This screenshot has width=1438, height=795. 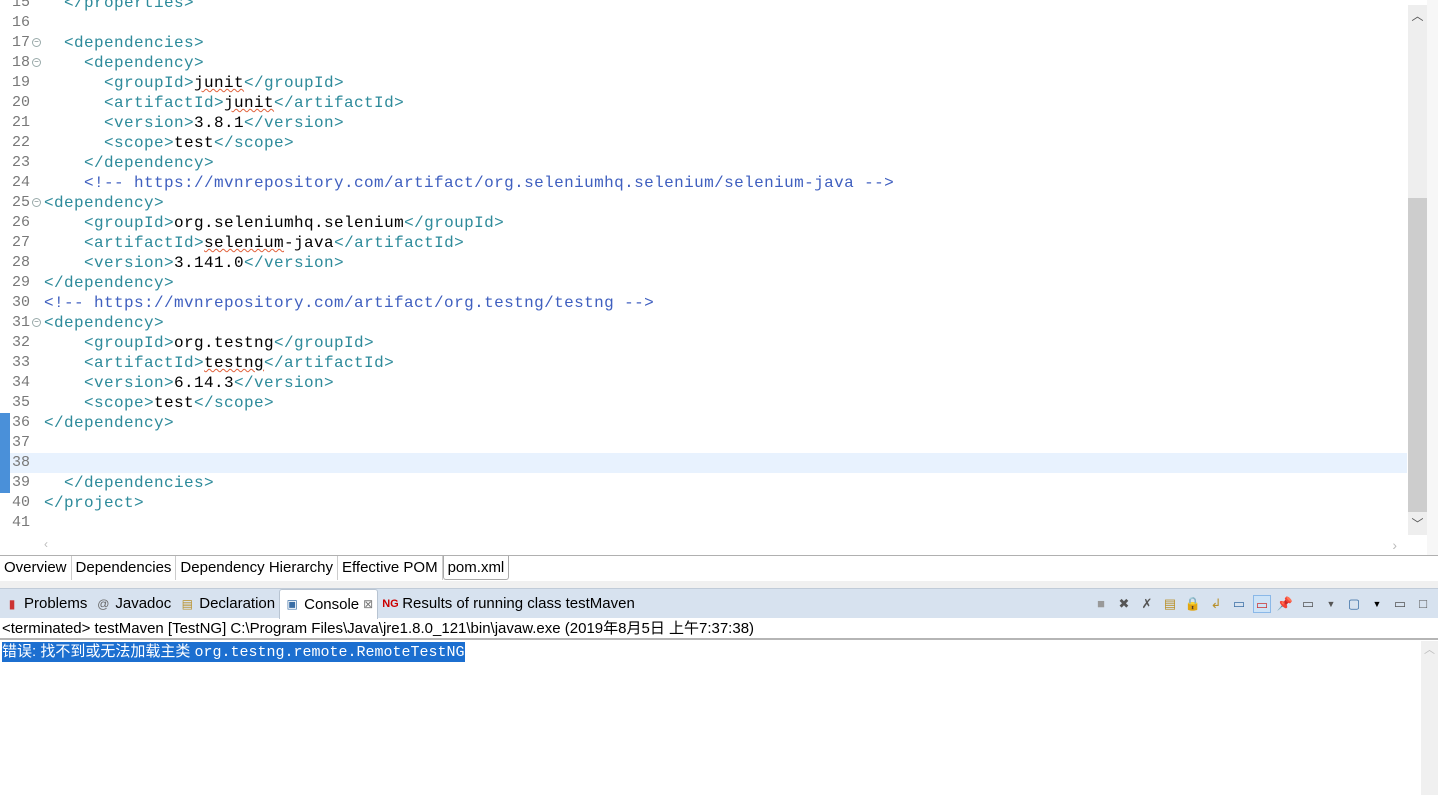 I want to click on tab-testng-results: NG Results of running class testMaven, so click(x=508, y=604).